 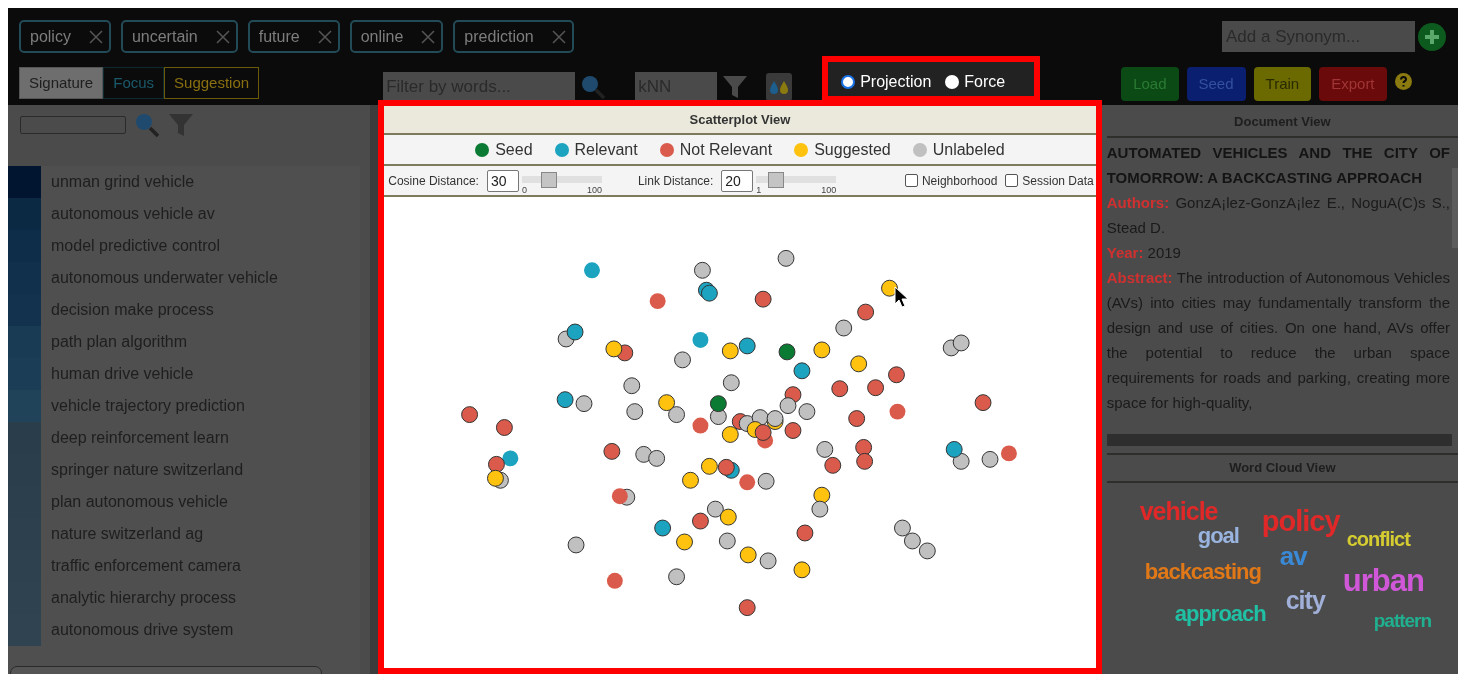 I want to click on cloud-word: pattern, so click(x=1402, y=620).